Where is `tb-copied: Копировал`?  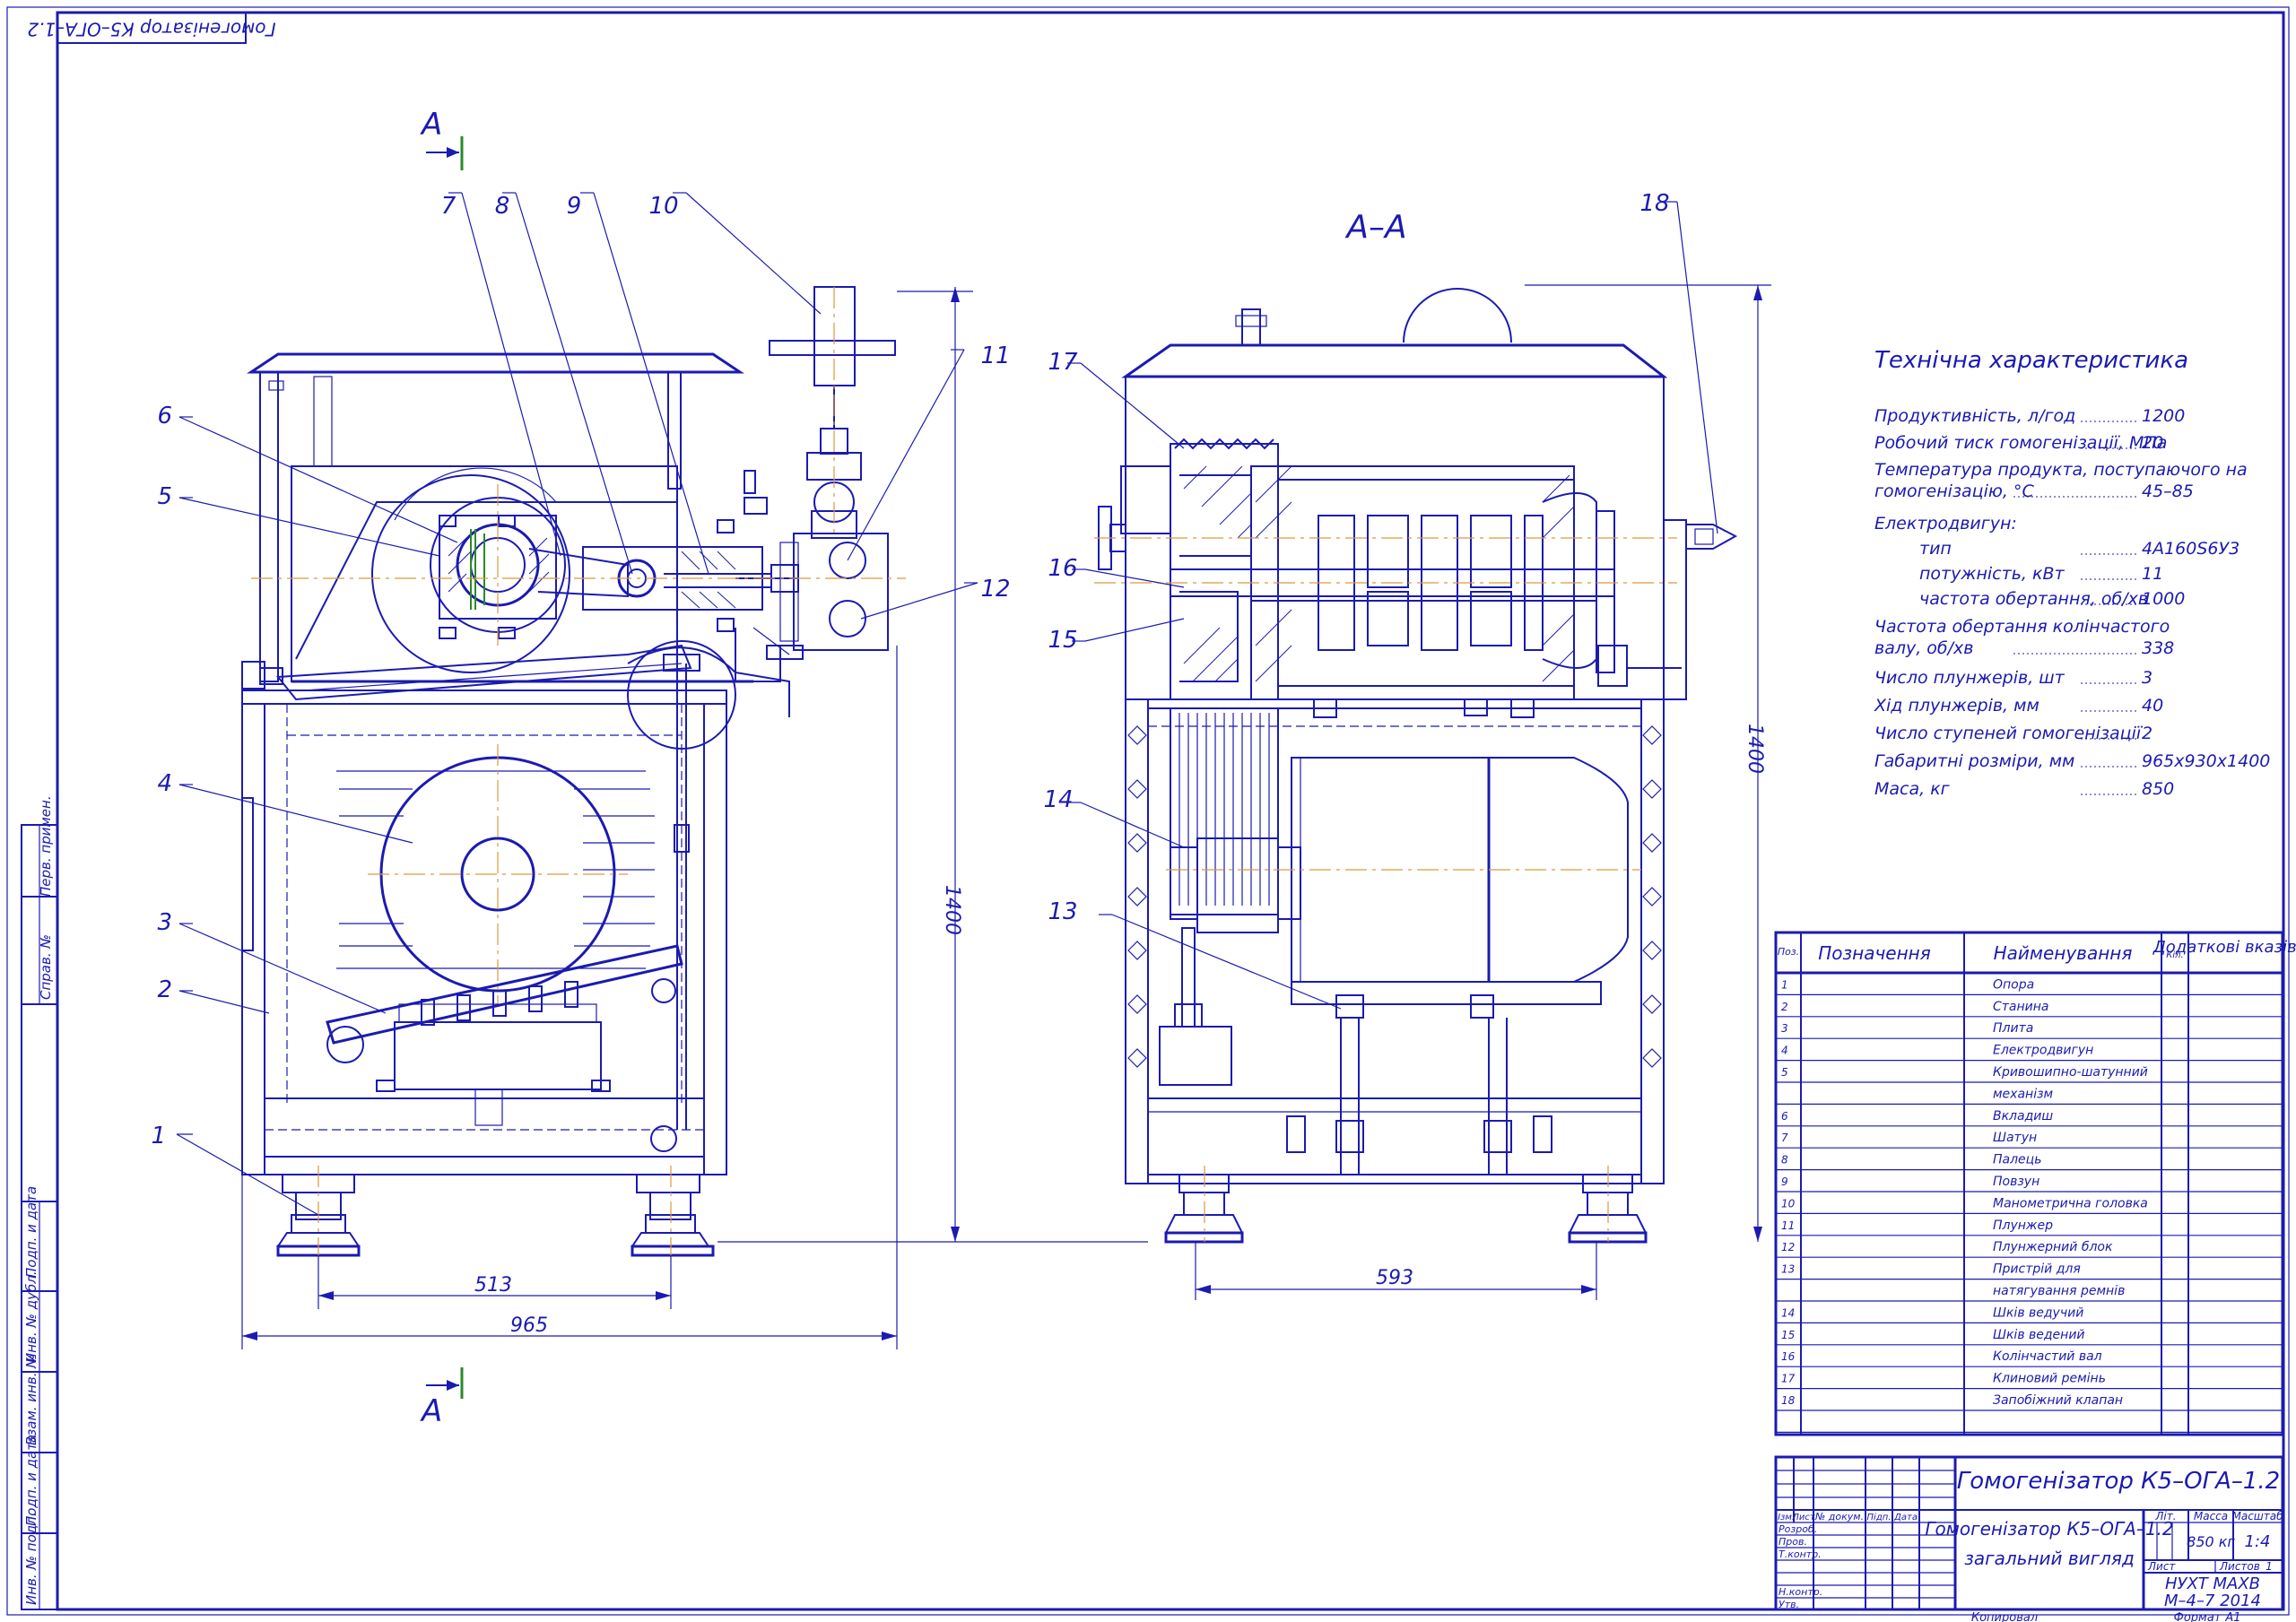
tb-copied: Копировал is located at coordinates (2004, 1616).